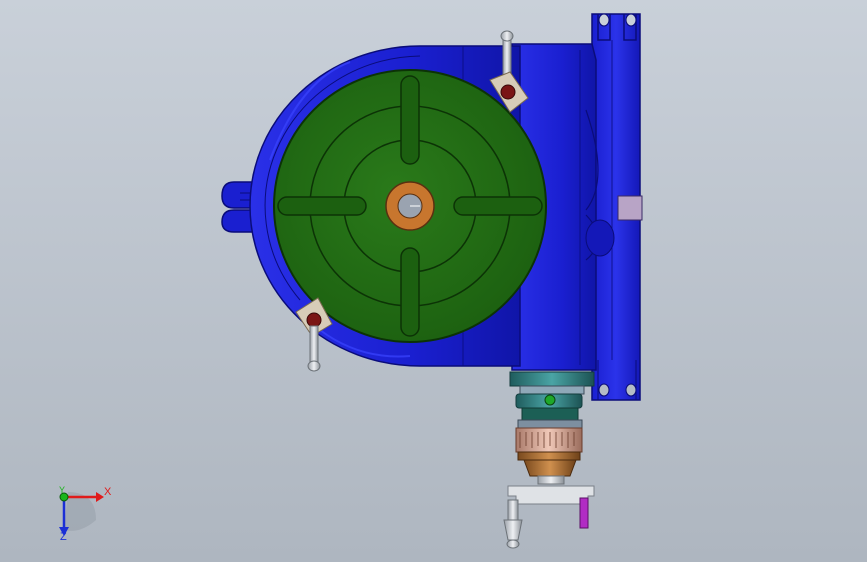 Image resolution: width=867 pixels, height=562 pixels. What do you see at coordinates (100, 497) in the screenshot?
I see `x-axis-arrow` at bounding box center [100, 497].